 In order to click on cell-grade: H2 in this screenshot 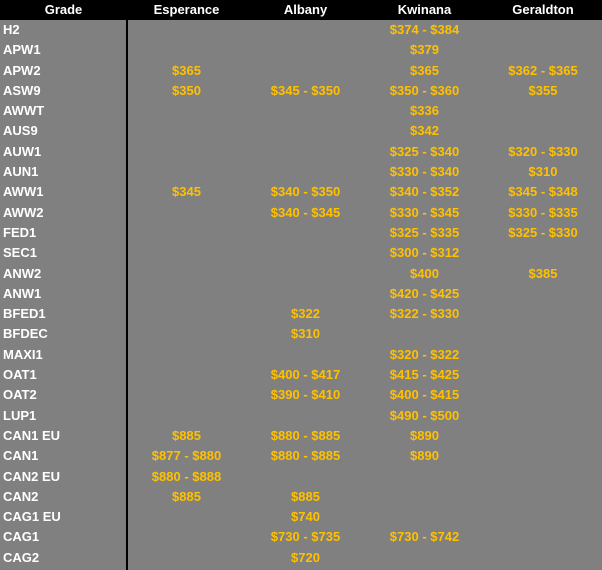, I will do `click(11, 29)`.